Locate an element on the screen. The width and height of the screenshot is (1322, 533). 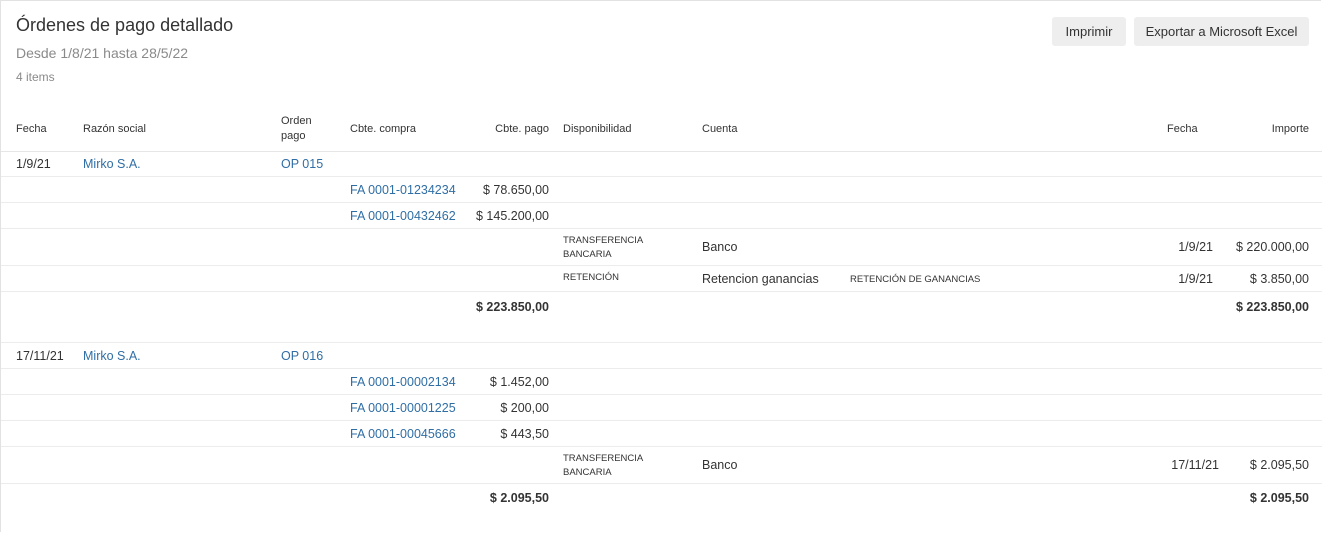
total-payments: $ 2.095,50 is located at coordinates (1279, 498).